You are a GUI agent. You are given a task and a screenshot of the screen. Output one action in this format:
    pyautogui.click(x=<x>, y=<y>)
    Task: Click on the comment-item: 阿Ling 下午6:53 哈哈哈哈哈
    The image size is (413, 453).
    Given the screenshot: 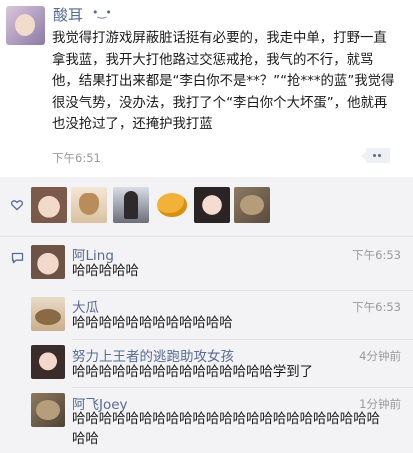 What is the action you would take?
    pyautogui.click(x=206, y=268)
    